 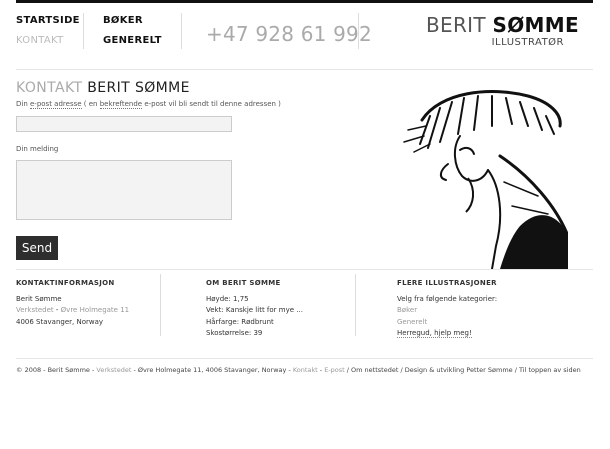 I want to click on logo-subtitle: ILLUSTRATØR, so click(x=527, y=42).